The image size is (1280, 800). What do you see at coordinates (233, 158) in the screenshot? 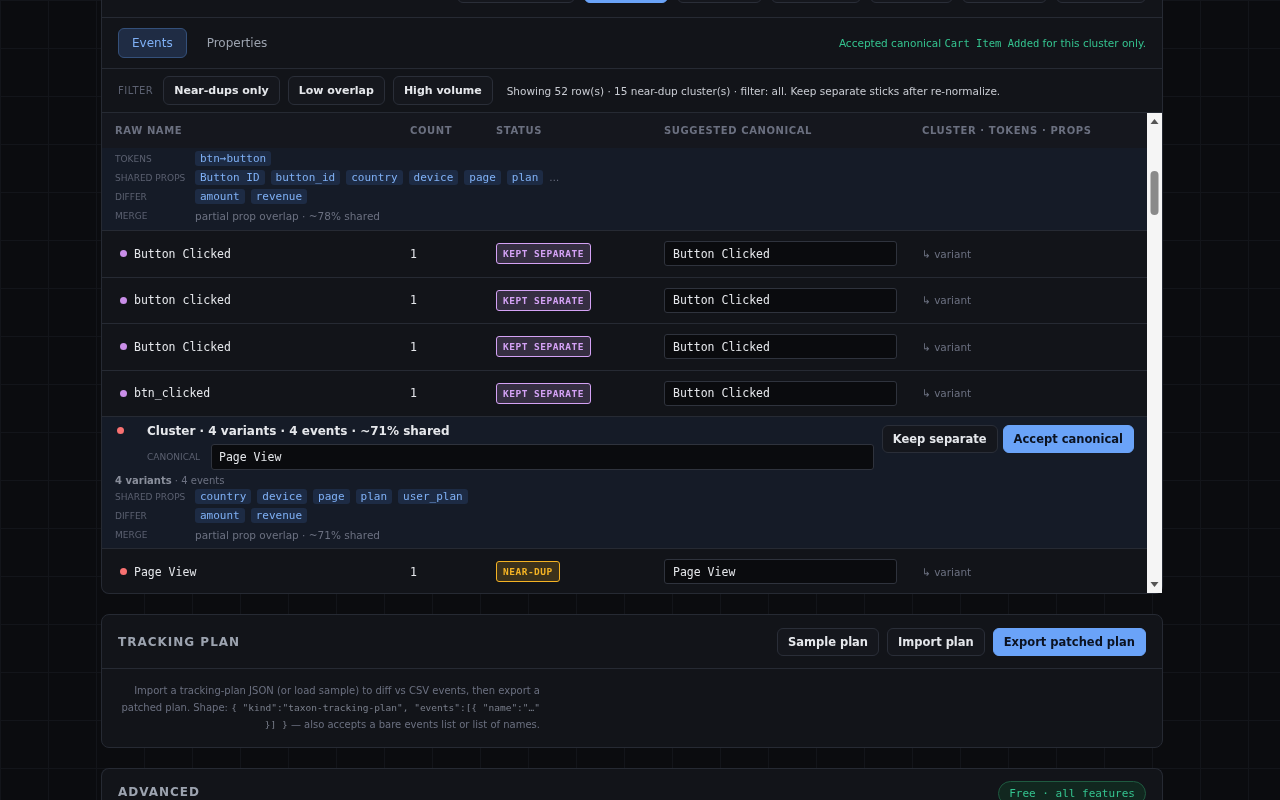
I see `property-tag: btn→button` at bounding box center [233, 158].